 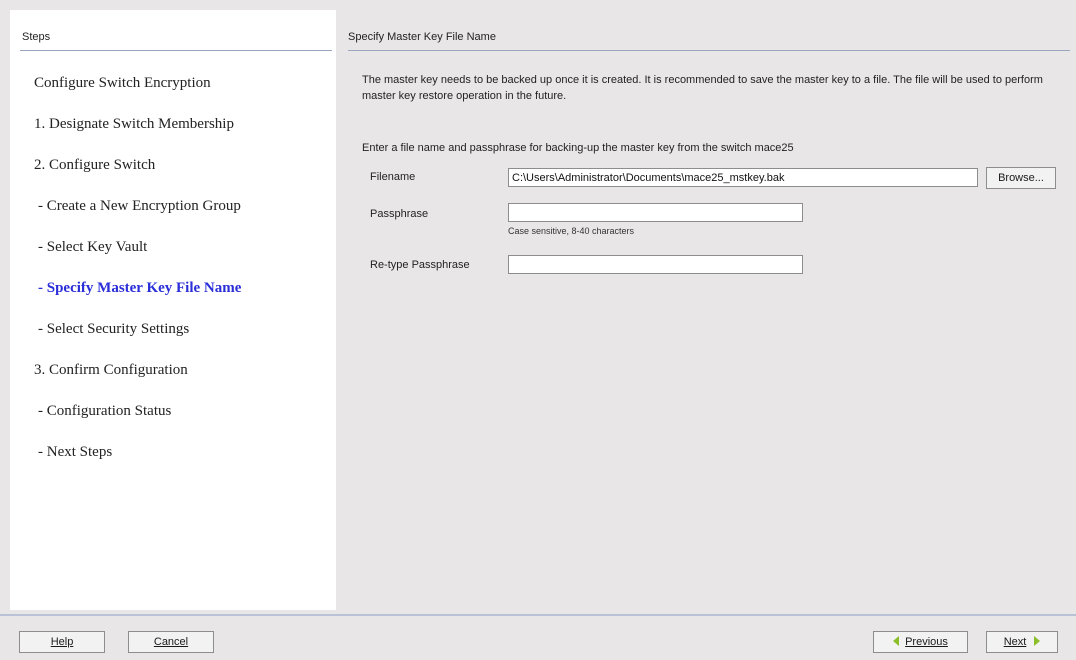 I want to click on retype-passphrase-input, so click(x=655, y=264).